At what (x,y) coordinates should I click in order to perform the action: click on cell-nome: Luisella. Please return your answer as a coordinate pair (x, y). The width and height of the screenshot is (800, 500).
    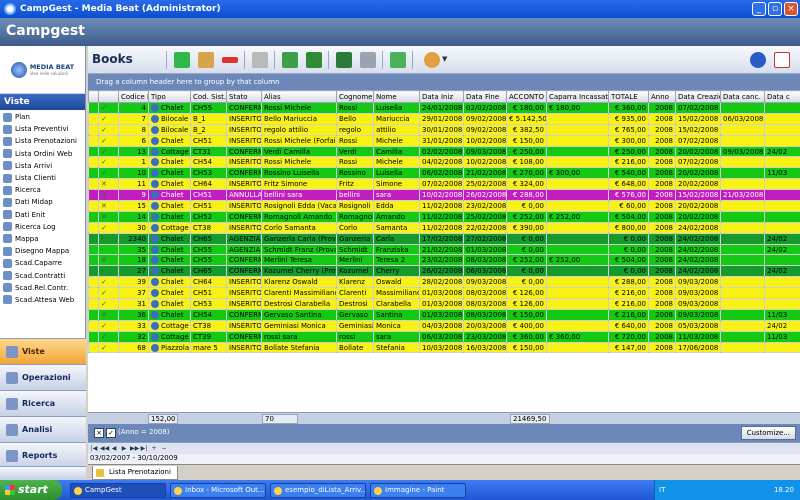
    Looking at the image, I should click on (396, 173).